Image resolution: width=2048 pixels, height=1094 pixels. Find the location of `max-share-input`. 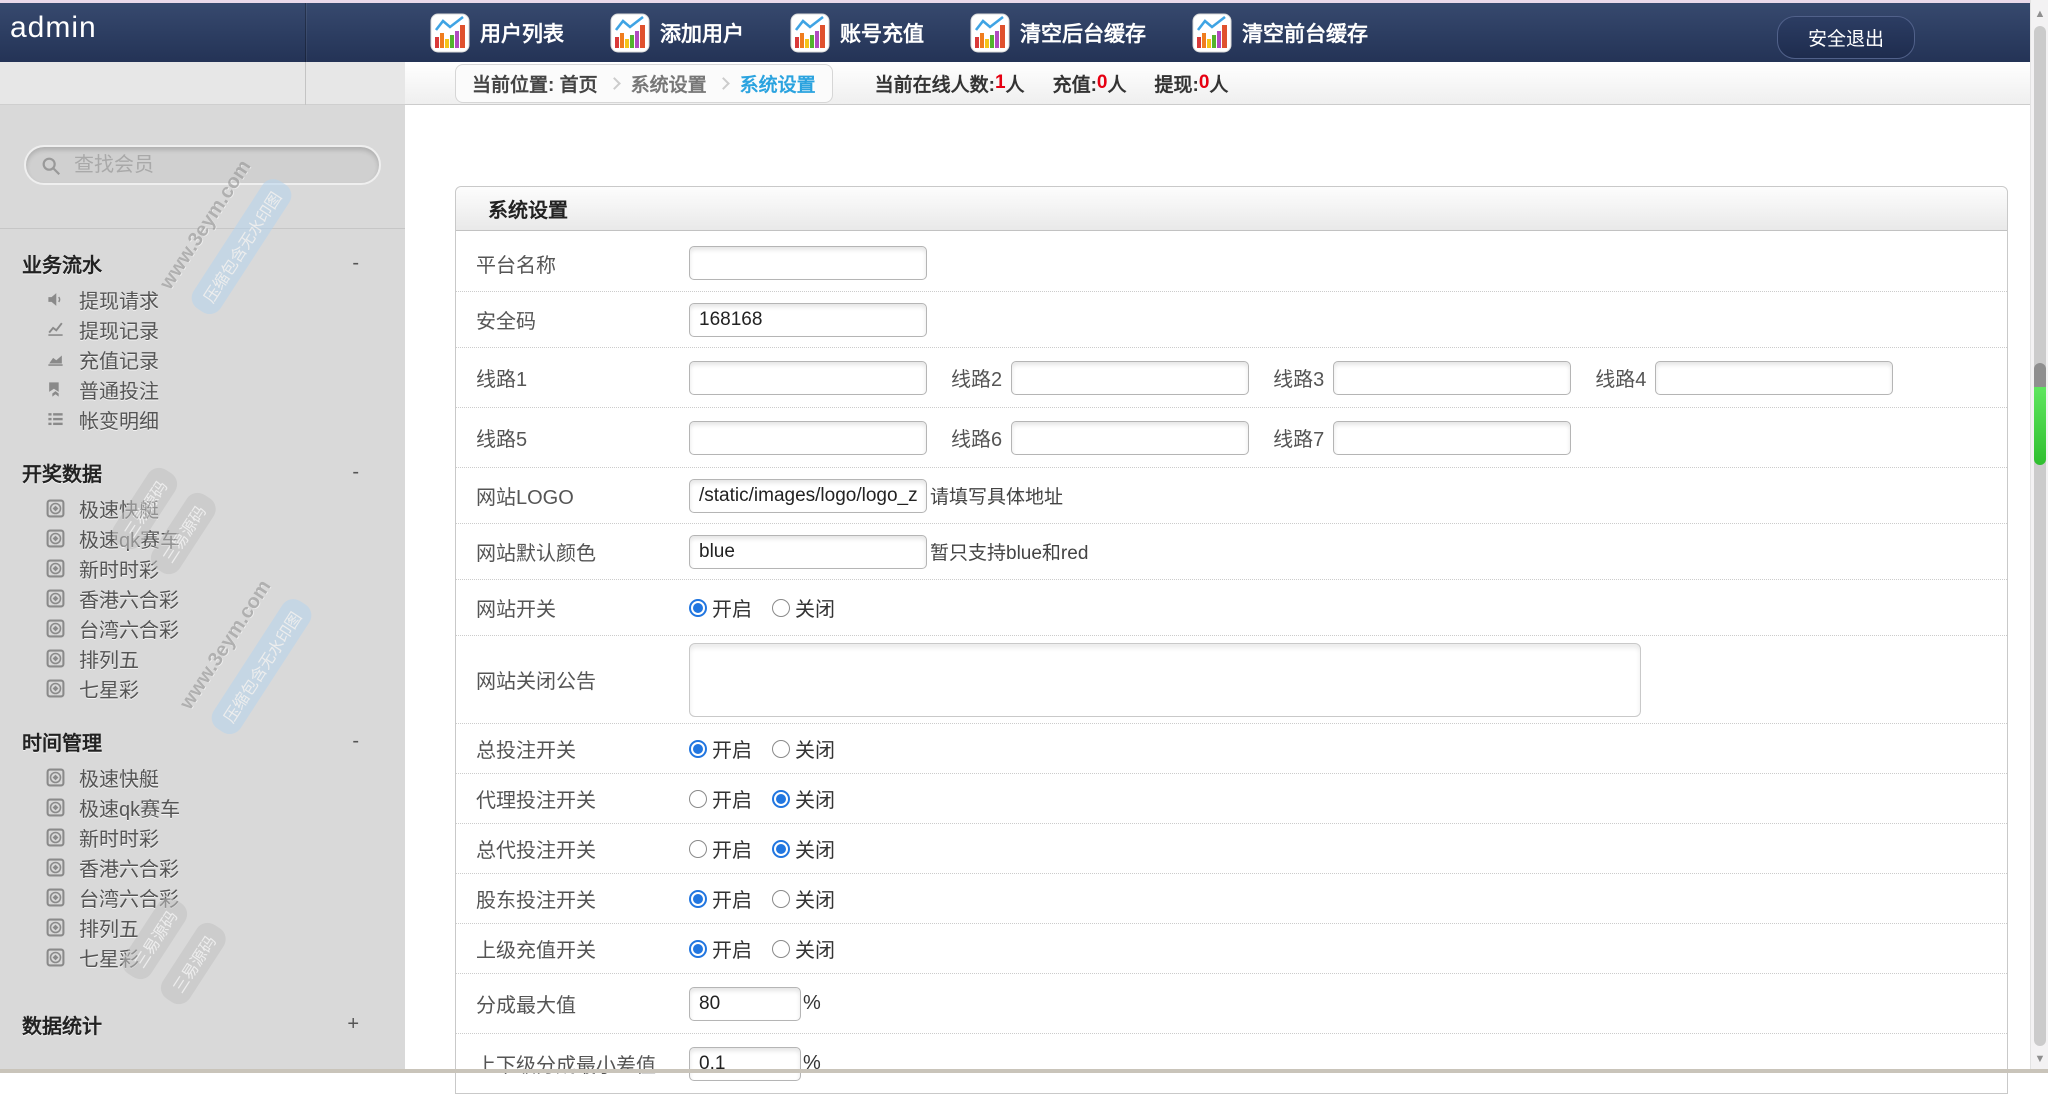

max-share-input is located at coordinates (745, 1004).